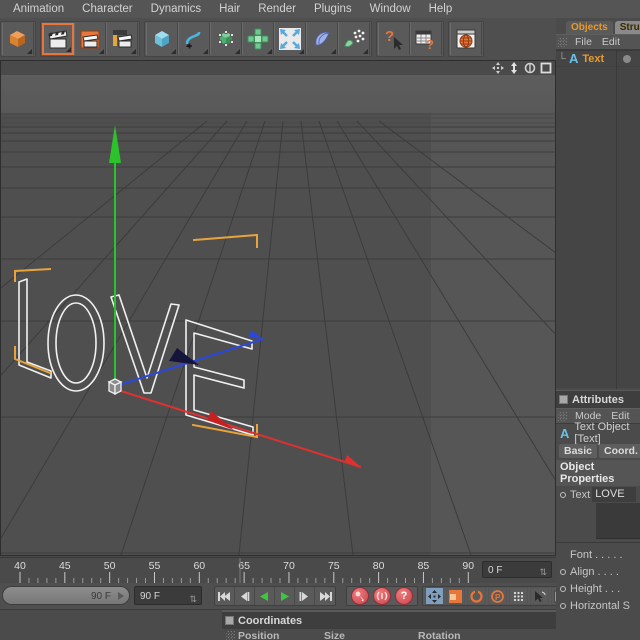  I want to click on record-key-button, so click(360, 596).